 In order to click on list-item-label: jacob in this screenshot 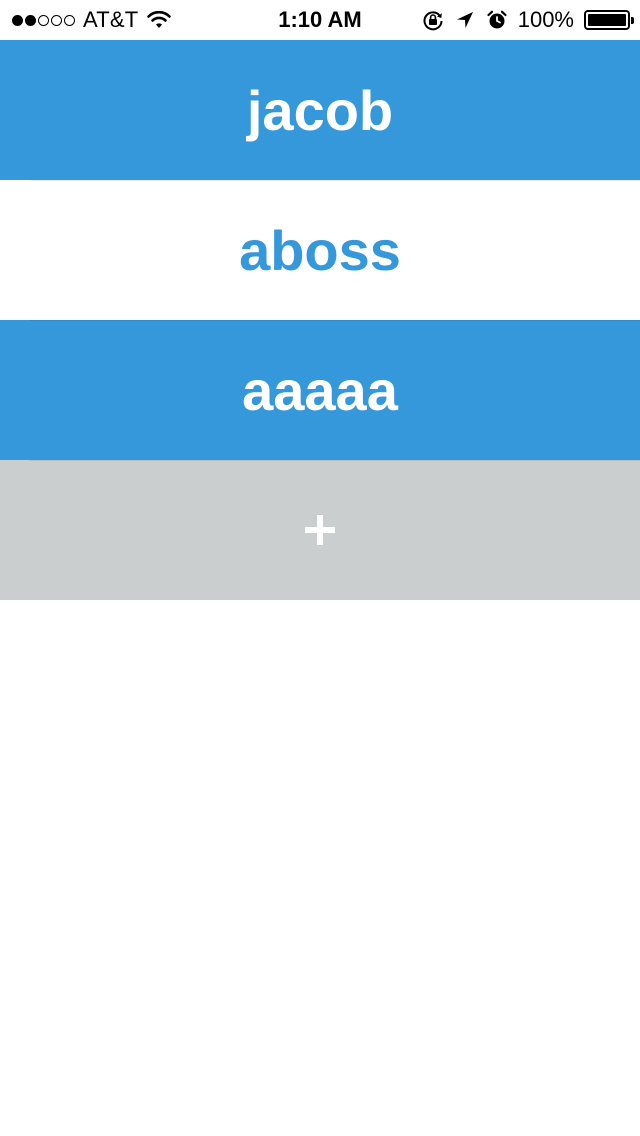, I will do `click(320, 110)`.